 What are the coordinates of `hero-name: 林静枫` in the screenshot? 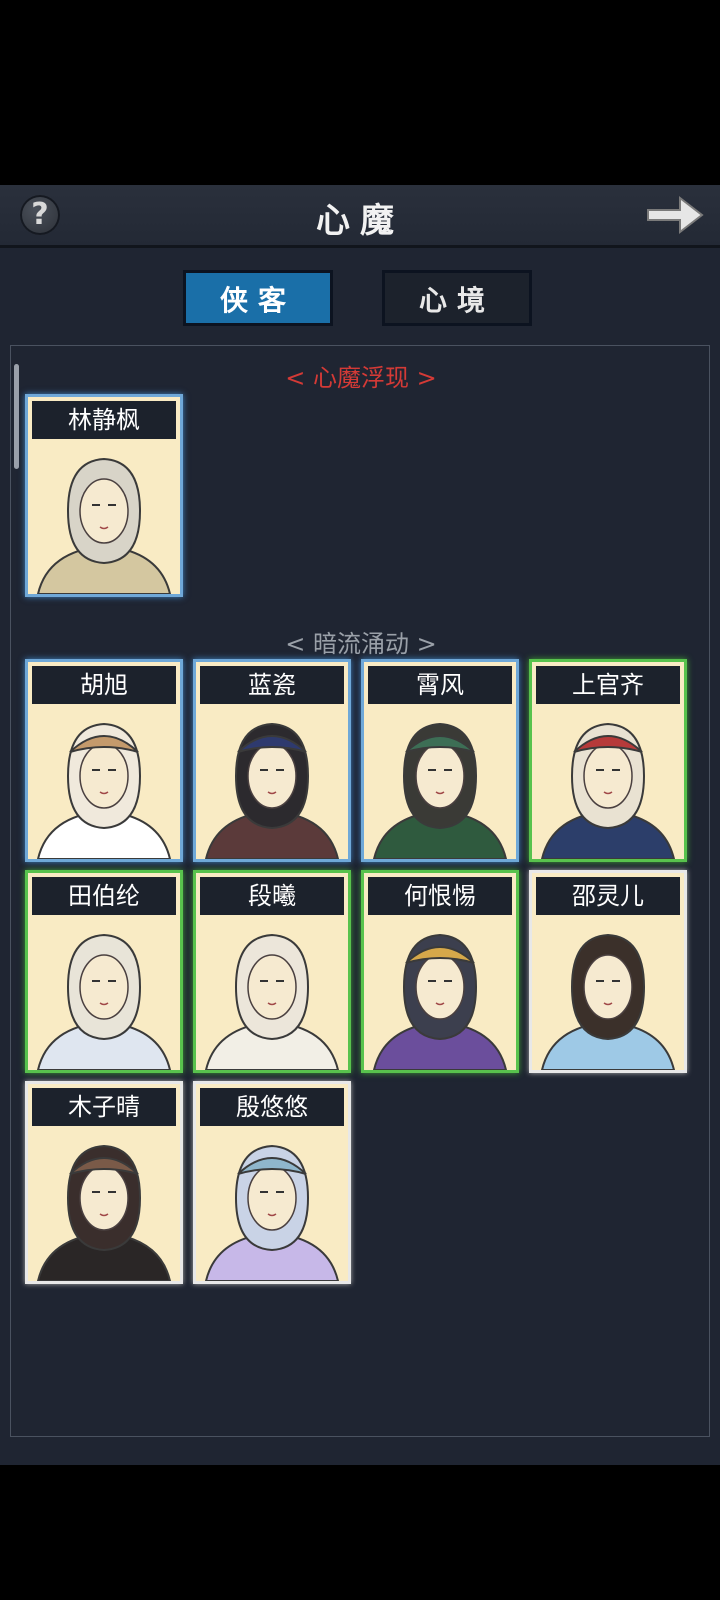 It's located at (104, 420).